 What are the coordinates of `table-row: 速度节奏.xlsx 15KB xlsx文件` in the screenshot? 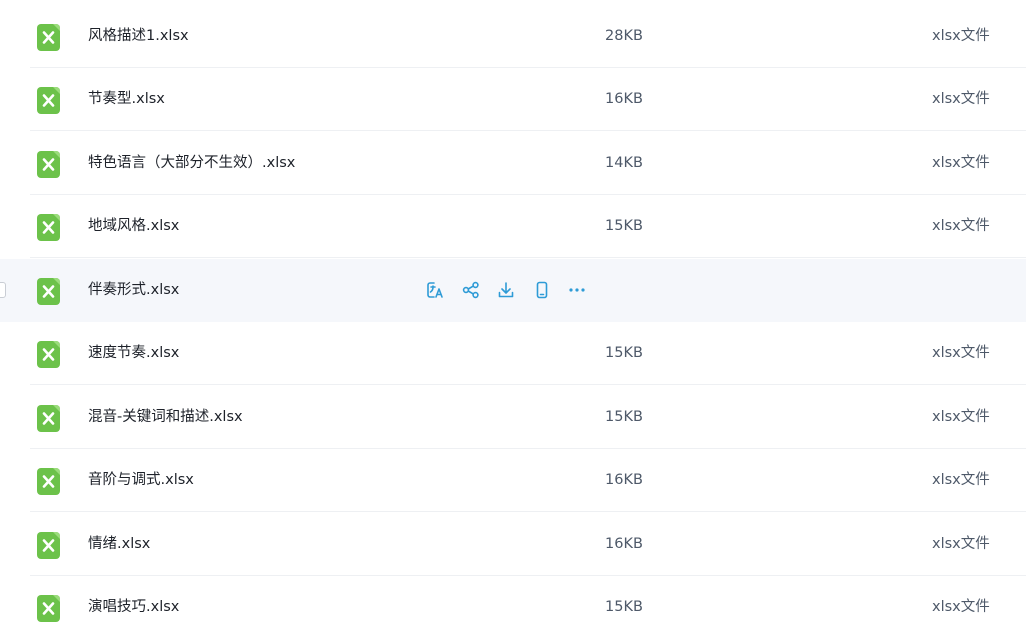 It's located at (513, 353).